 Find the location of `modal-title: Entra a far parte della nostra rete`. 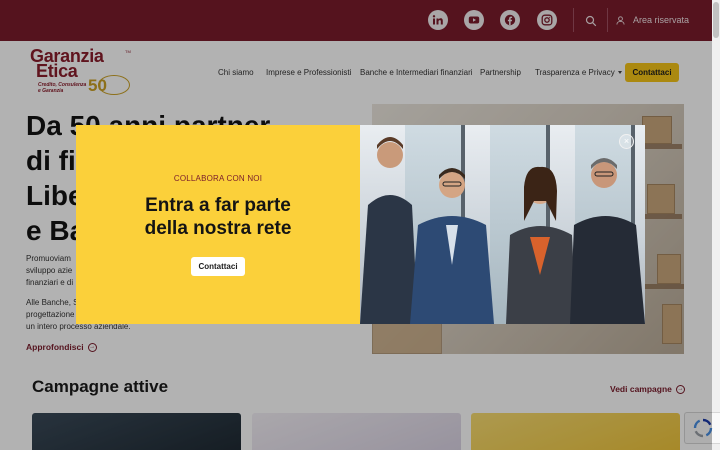

modal-title: Entra a far parte della nostra rete is located at coordinates (218, 217).